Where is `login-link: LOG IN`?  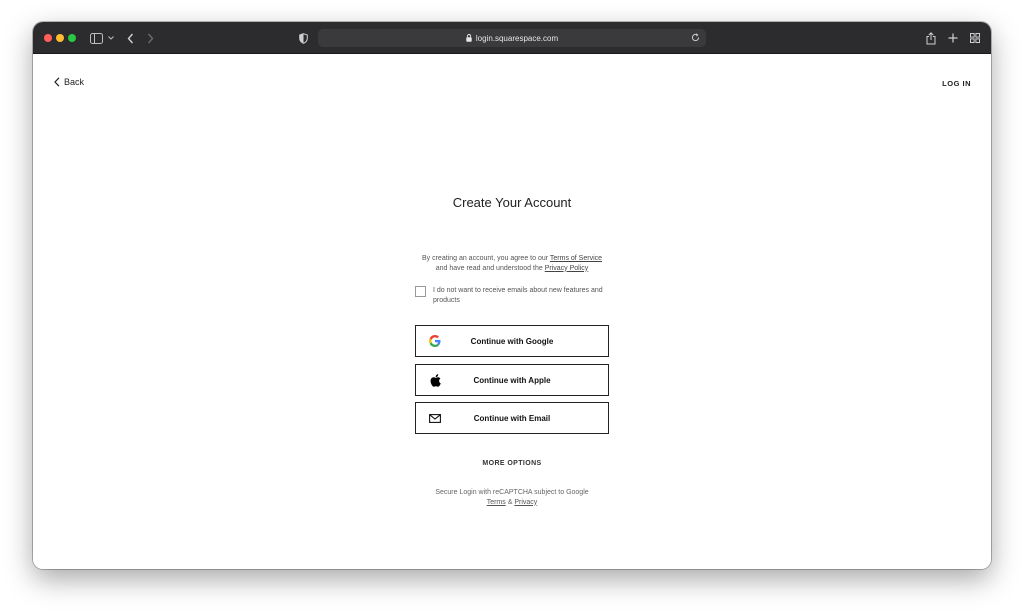 login-link: LOG IN is located at coordinates (956, 83).